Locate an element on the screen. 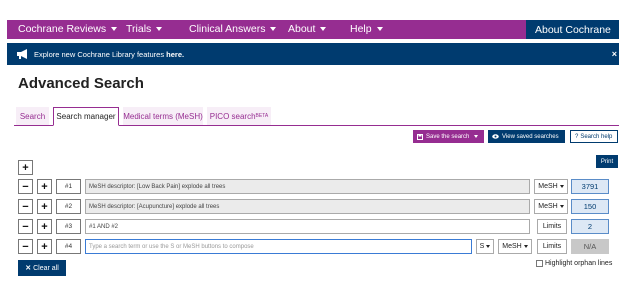  banner-message: Explore new Cochrane Library features is located at coordinates (100, 54).